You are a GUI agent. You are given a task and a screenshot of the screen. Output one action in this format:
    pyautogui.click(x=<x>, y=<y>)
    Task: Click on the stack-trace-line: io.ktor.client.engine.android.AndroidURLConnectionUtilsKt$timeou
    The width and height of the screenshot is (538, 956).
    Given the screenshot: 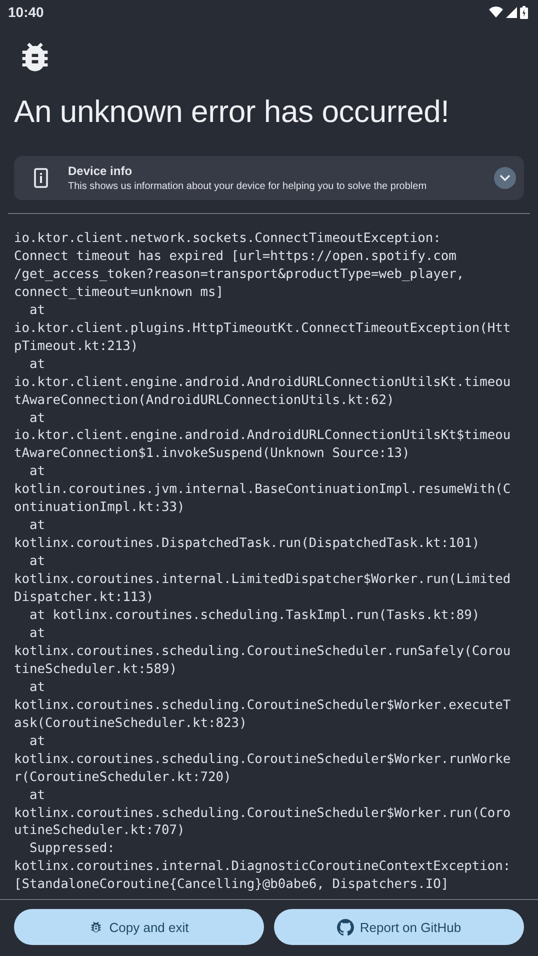 What is the action you would take?
    pyautogui.click(x=262, y=436)
    